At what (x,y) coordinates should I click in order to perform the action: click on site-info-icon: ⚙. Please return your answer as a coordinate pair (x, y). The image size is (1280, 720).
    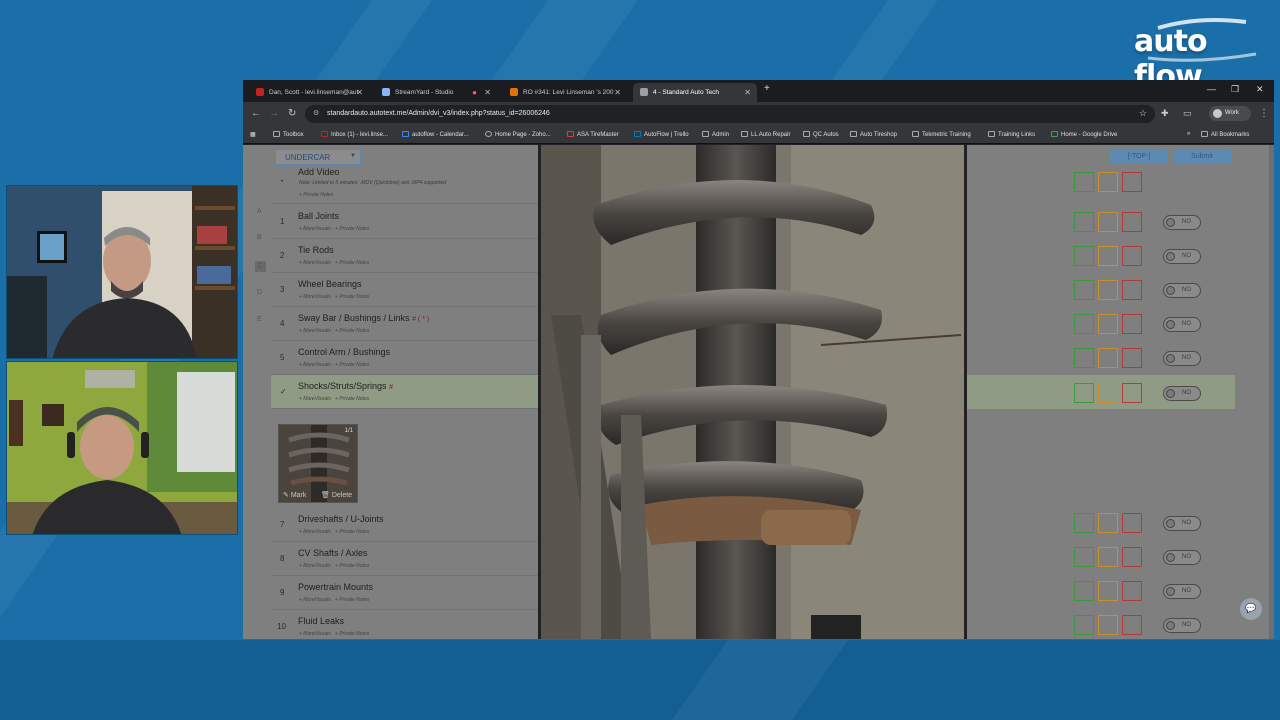
    Looking at the image, I should click on (316, 113).